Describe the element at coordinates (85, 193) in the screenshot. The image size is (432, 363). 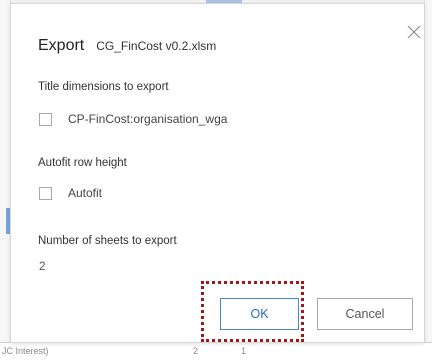
I see `autofit-checkbox-label: Autofit` at that location.